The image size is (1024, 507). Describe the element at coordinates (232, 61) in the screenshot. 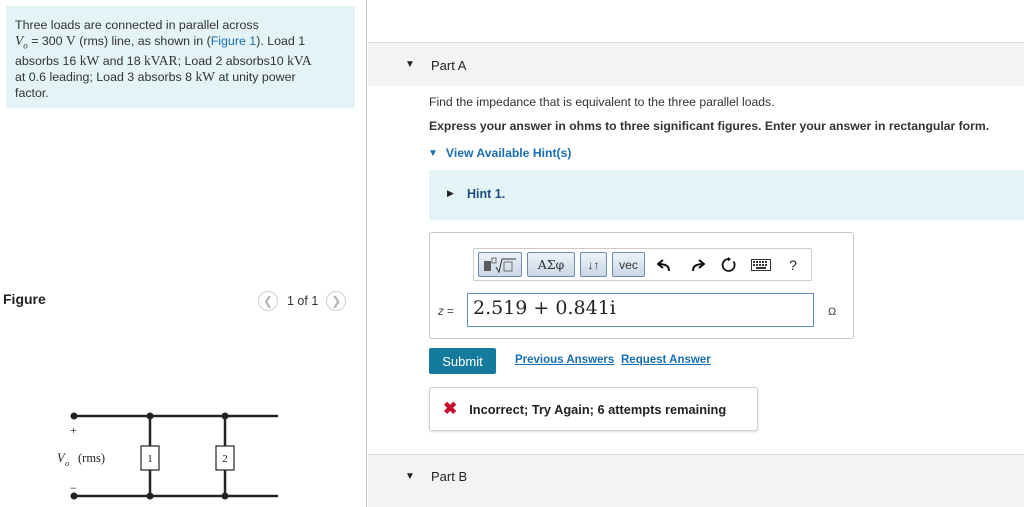

I see `problem-text-e: ; Load 2 absorbs10` at that location.